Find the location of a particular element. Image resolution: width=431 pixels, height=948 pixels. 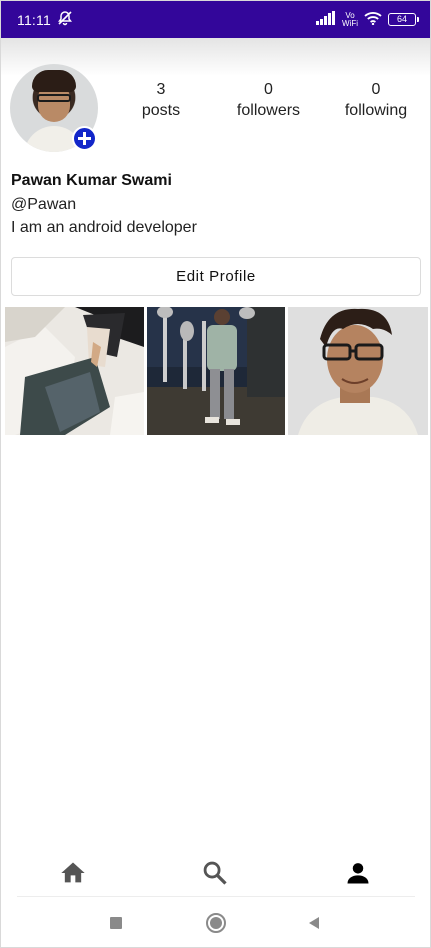

nav-home is located at coordinates (73, 875).